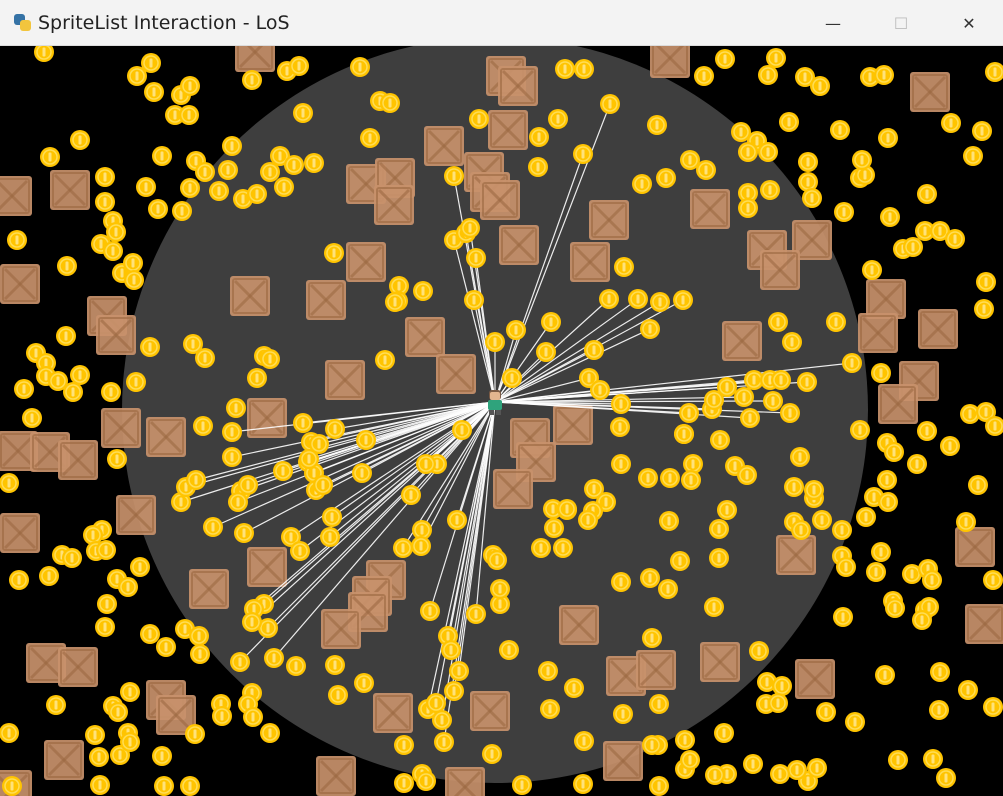 The width and height of the screenshot is (1003, 796). What do you see at coordinates (833, 23) in the screenshot?
I see `minimize-button: —` at bounding box center [833, 23].